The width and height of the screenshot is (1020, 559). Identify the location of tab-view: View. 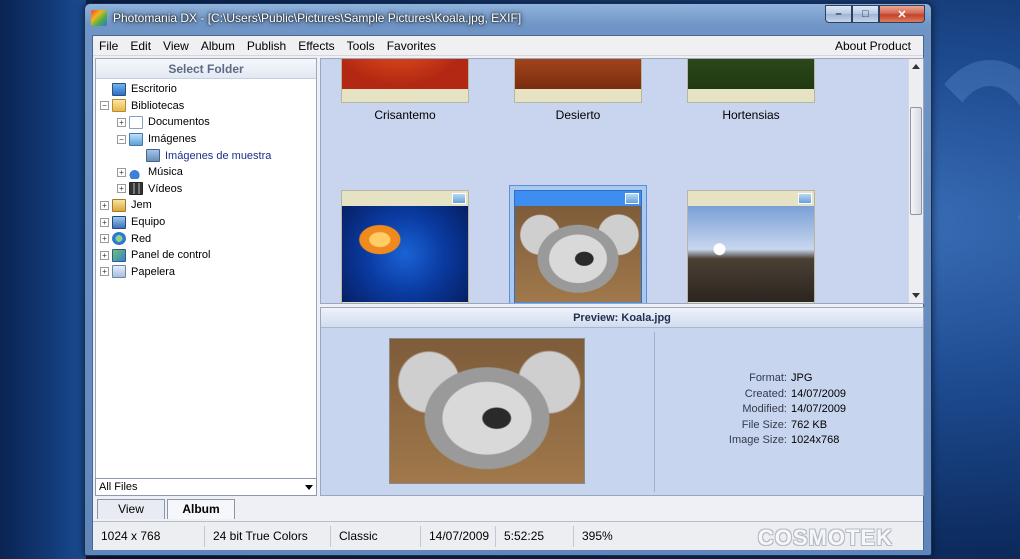
(131, 509).